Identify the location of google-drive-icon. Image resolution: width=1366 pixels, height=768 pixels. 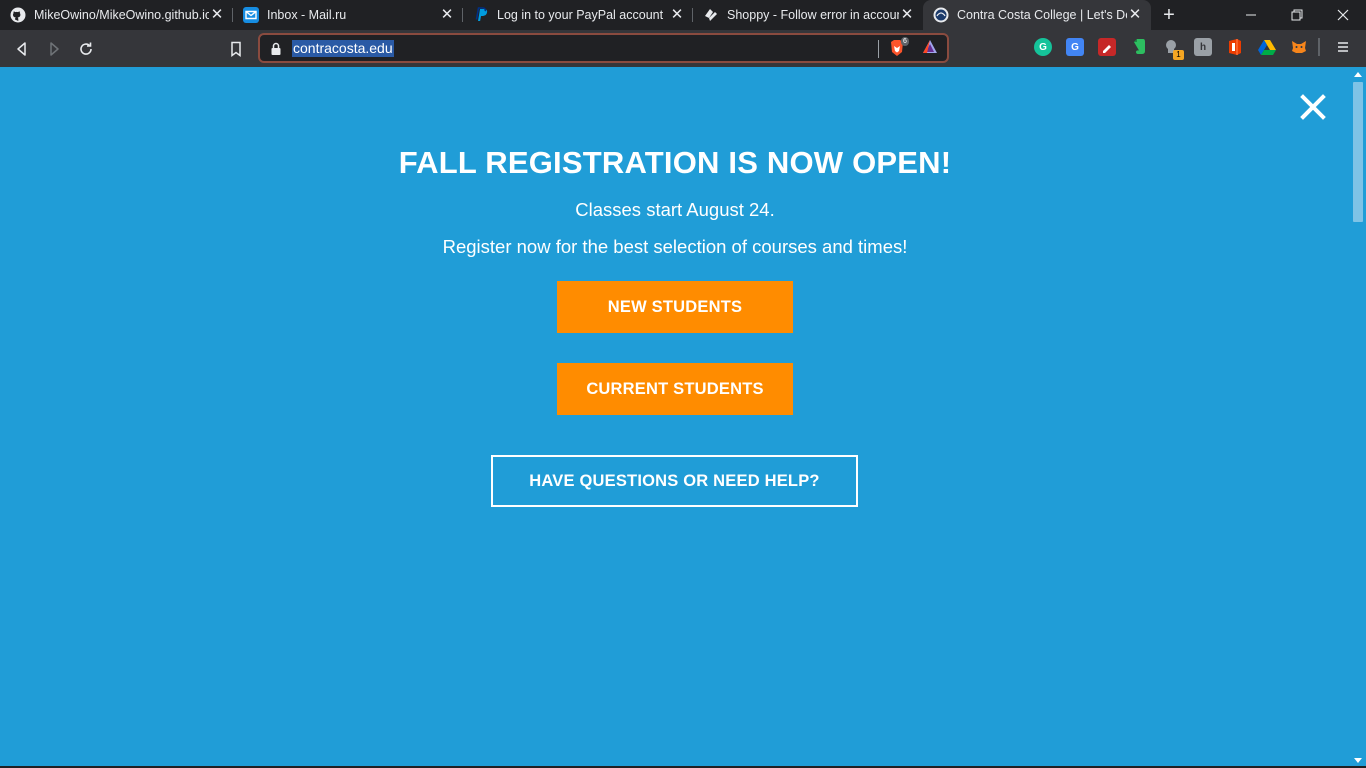
(1267, 47).